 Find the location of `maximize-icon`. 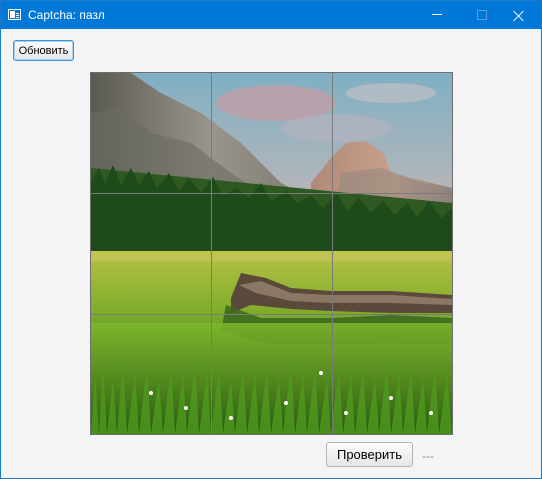

maximize-icon is located at coordinates (482, 15).